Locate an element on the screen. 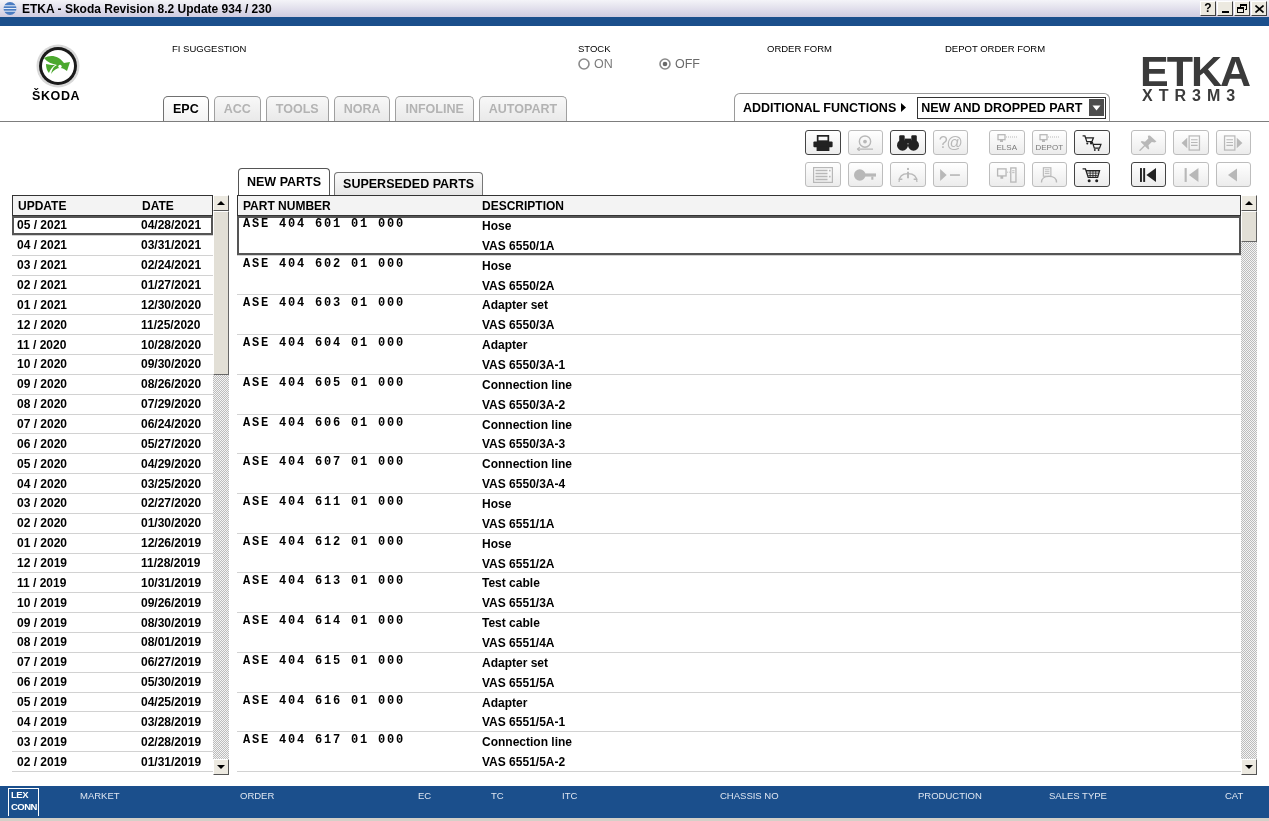  update-row: 03 / 2021 02/24/2021 is located at coordinates (112, 265).